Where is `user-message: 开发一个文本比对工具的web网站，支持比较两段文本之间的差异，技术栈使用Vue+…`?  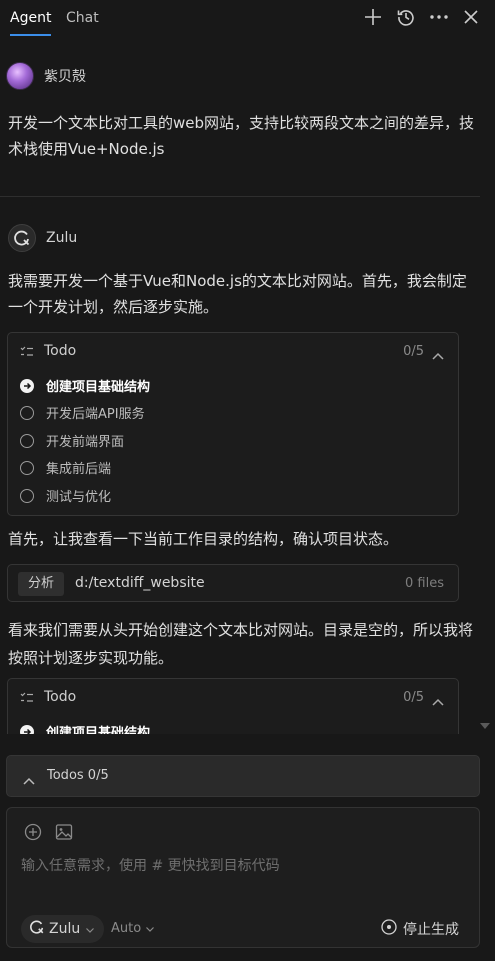 user-message: 开发一个文本比对工具的web网站，支持比较两段文本之间的差异，技术栈使用Vue+… is located at coordinates (241, 136).